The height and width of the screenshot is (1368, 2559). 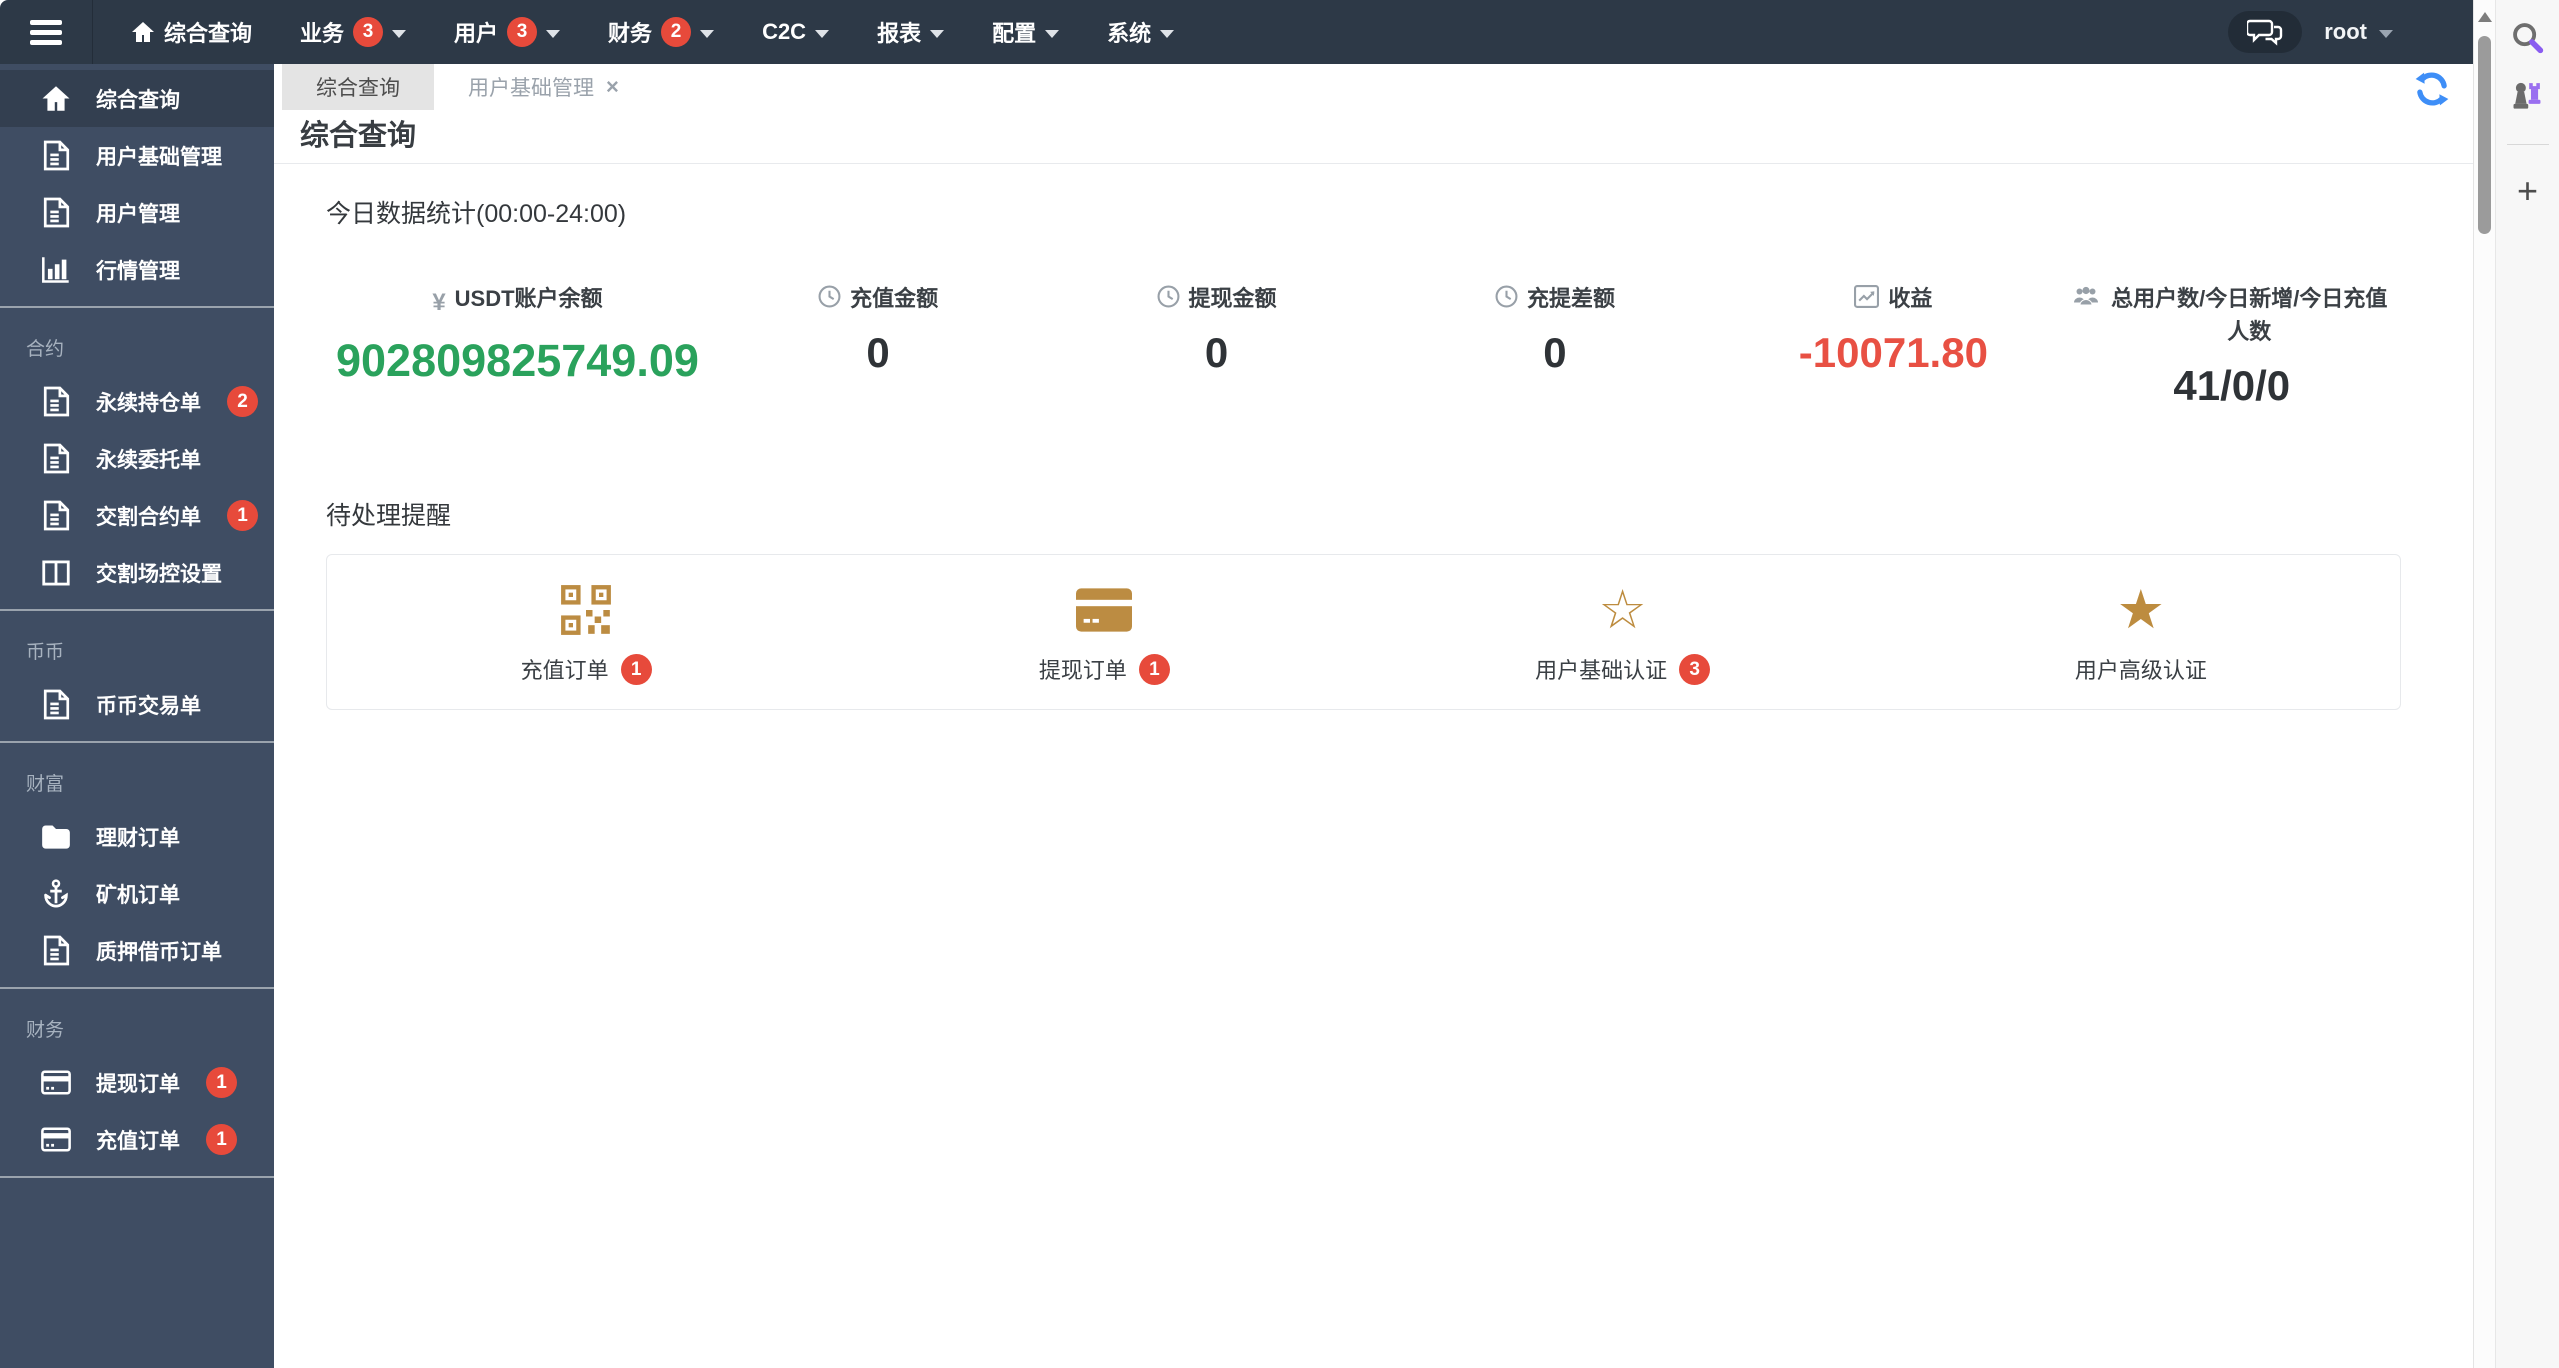 What do you see at coordinates (137, 893) in the screenshot?
I see `sidebar-item-miner-orders: 矿机订单` at bounding box center [137, 893].